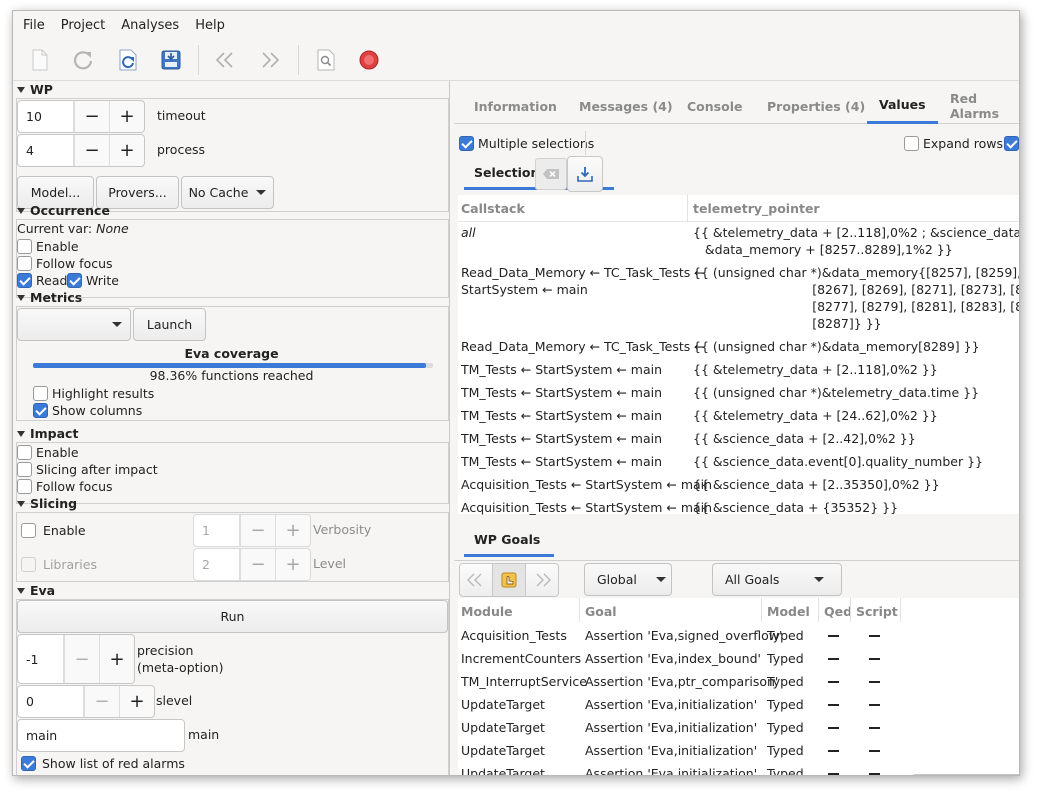 The image size is (1042, 797). I want to click on goals-back-icon, so click(476, 580).